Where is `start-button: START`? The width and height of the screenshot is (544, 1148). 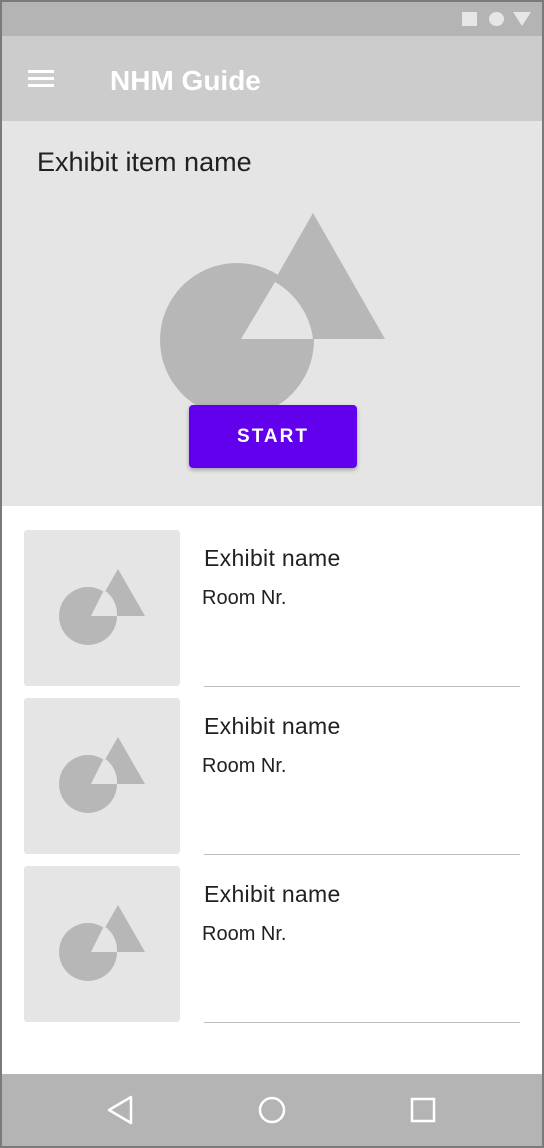
start-button: START is located at coordinates (273, 436).